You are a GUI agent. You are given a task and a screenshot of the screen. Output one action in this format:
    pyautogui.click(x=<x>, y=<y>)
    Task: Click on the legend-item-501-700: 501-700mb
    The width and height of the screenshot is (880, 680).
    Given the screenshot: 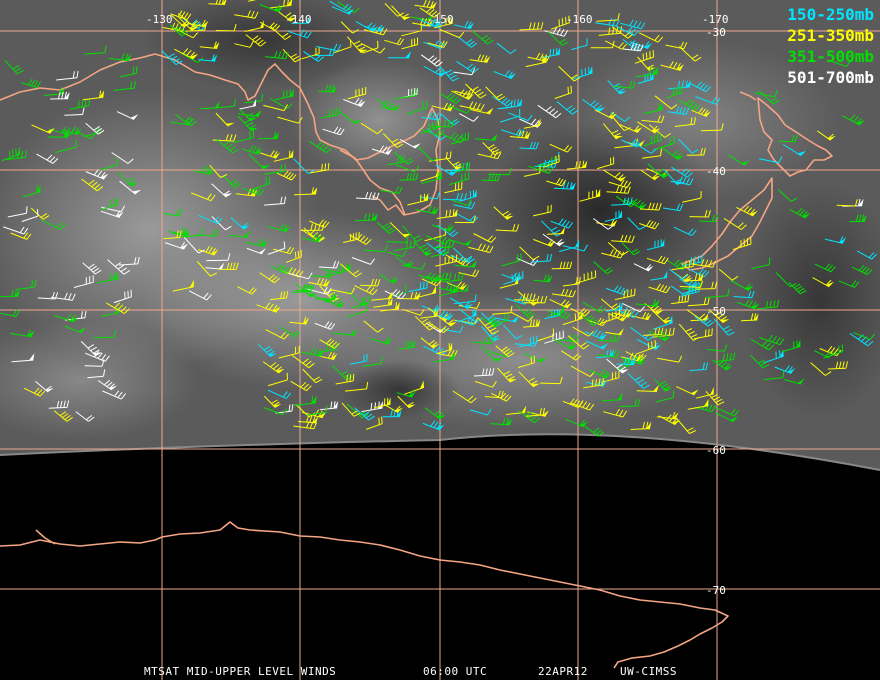 What is the action you would take?
    pyautogui.click(x=830, y=77)
    